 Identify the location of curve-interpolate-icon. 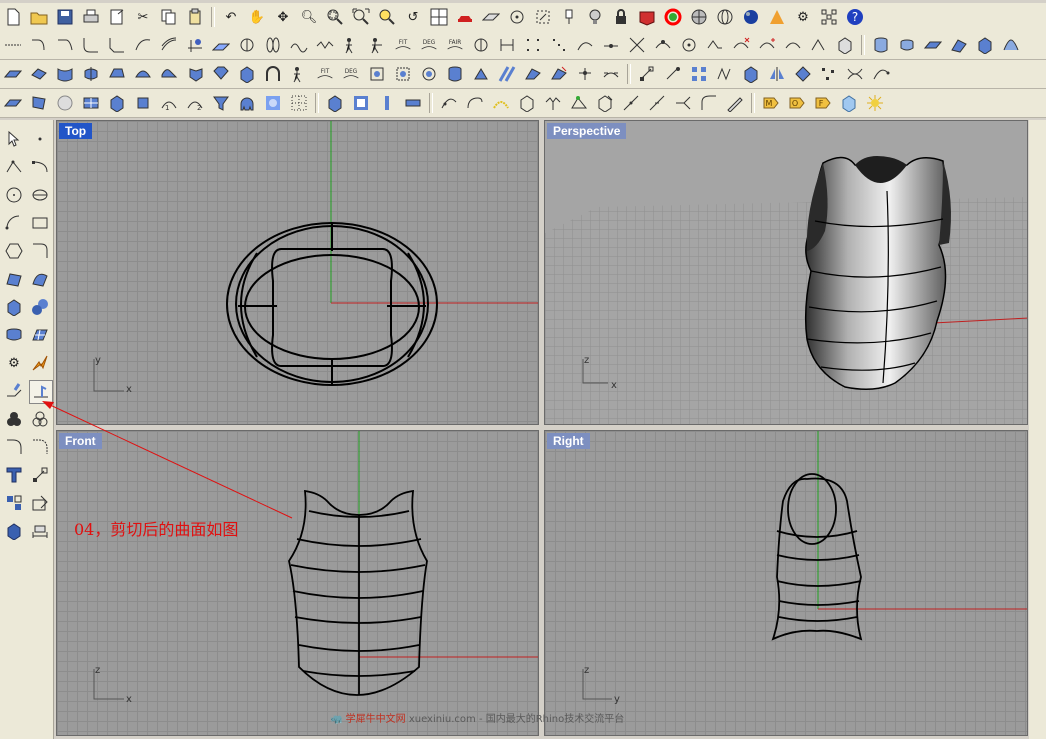
(39, 45).